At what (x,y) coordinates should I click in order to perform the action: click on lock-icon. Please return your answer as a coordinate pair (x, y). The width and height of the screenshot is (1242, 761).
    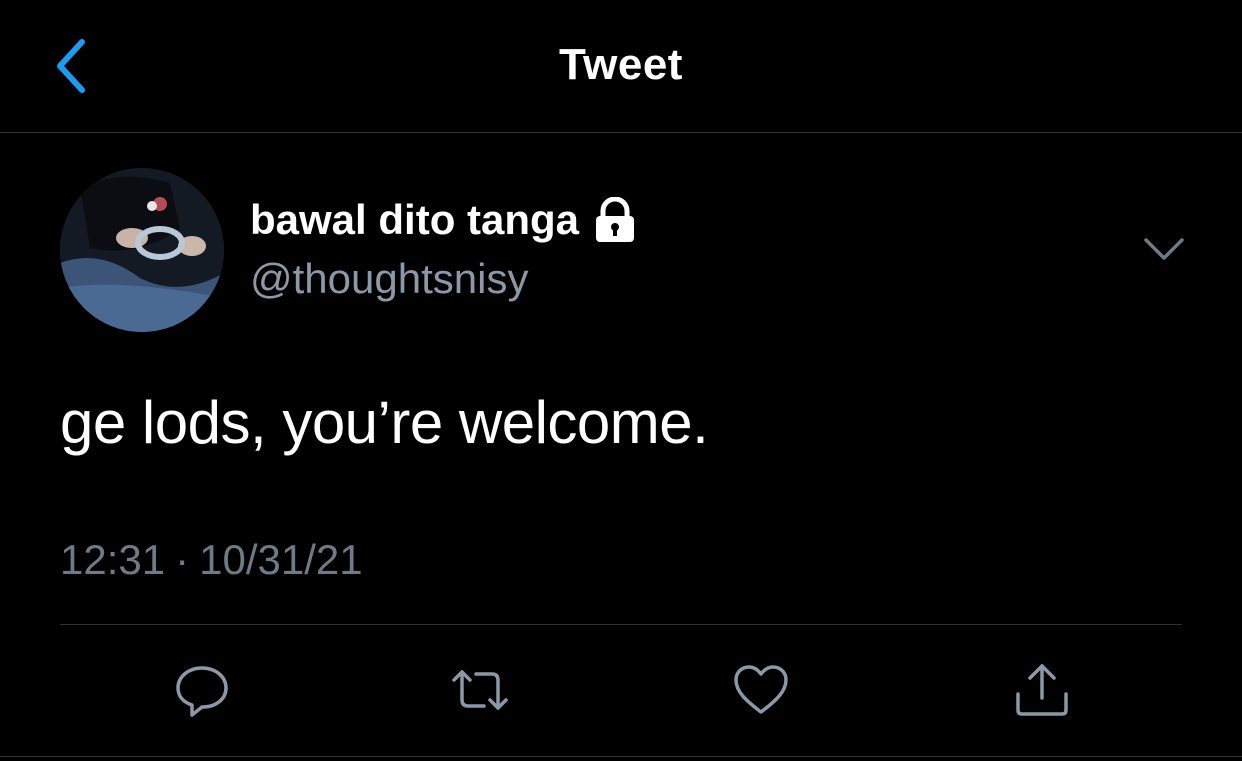
    Looking at the image, I should click on (615, 219).